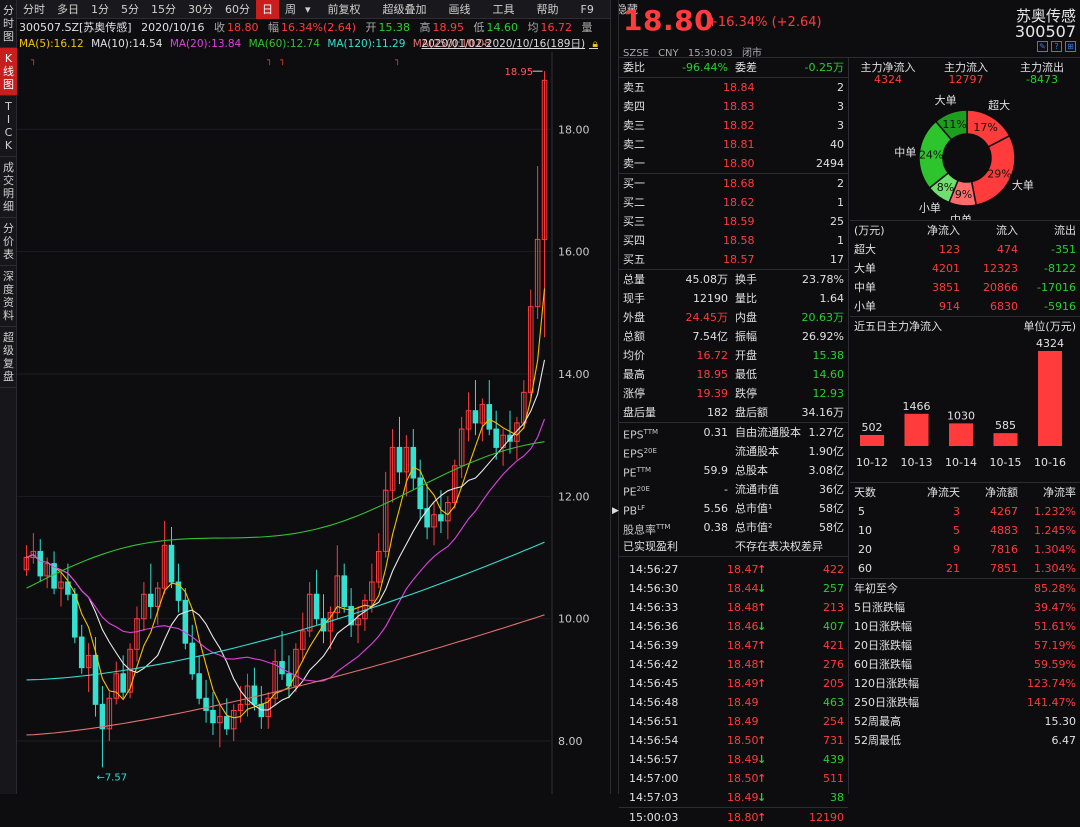  I want to click on fund-label-2: 总股本, so click(751, 470).